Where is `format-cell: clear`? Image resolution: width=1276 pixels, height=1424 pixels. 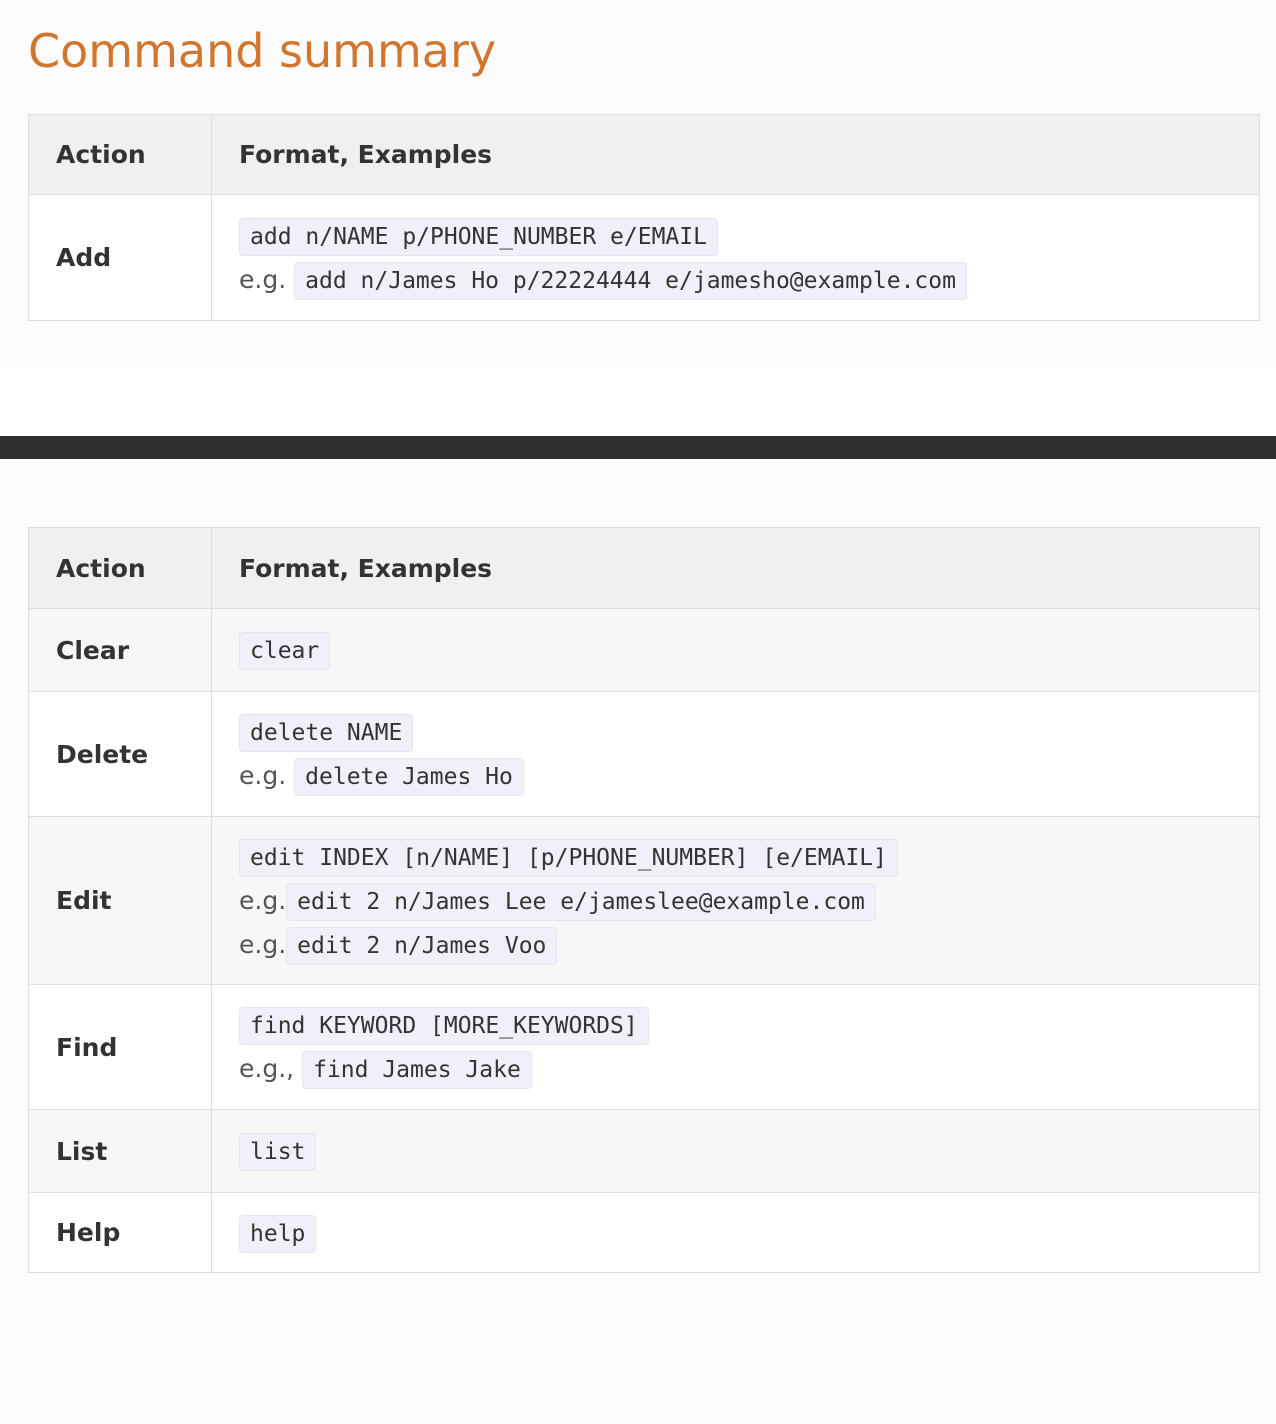
format-cell: clear is located at coordinates (735, 650).